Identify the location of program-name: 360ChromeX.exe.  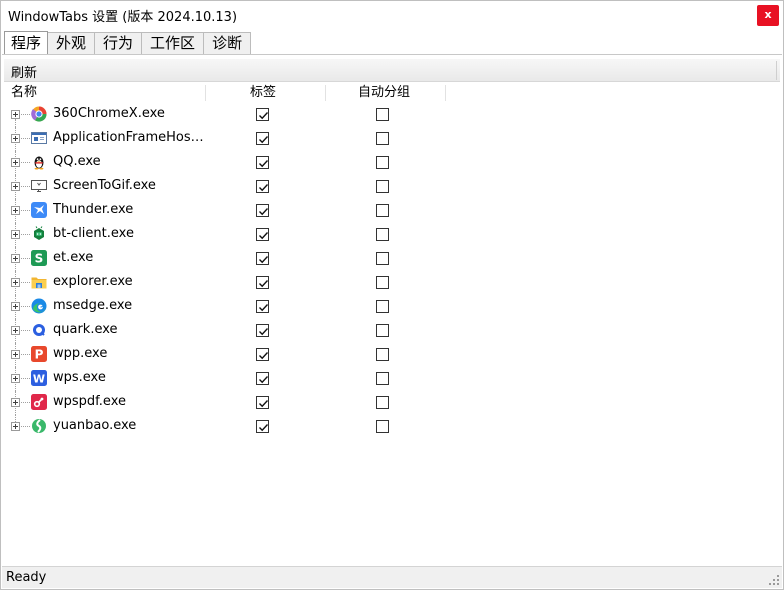
(109, 113).